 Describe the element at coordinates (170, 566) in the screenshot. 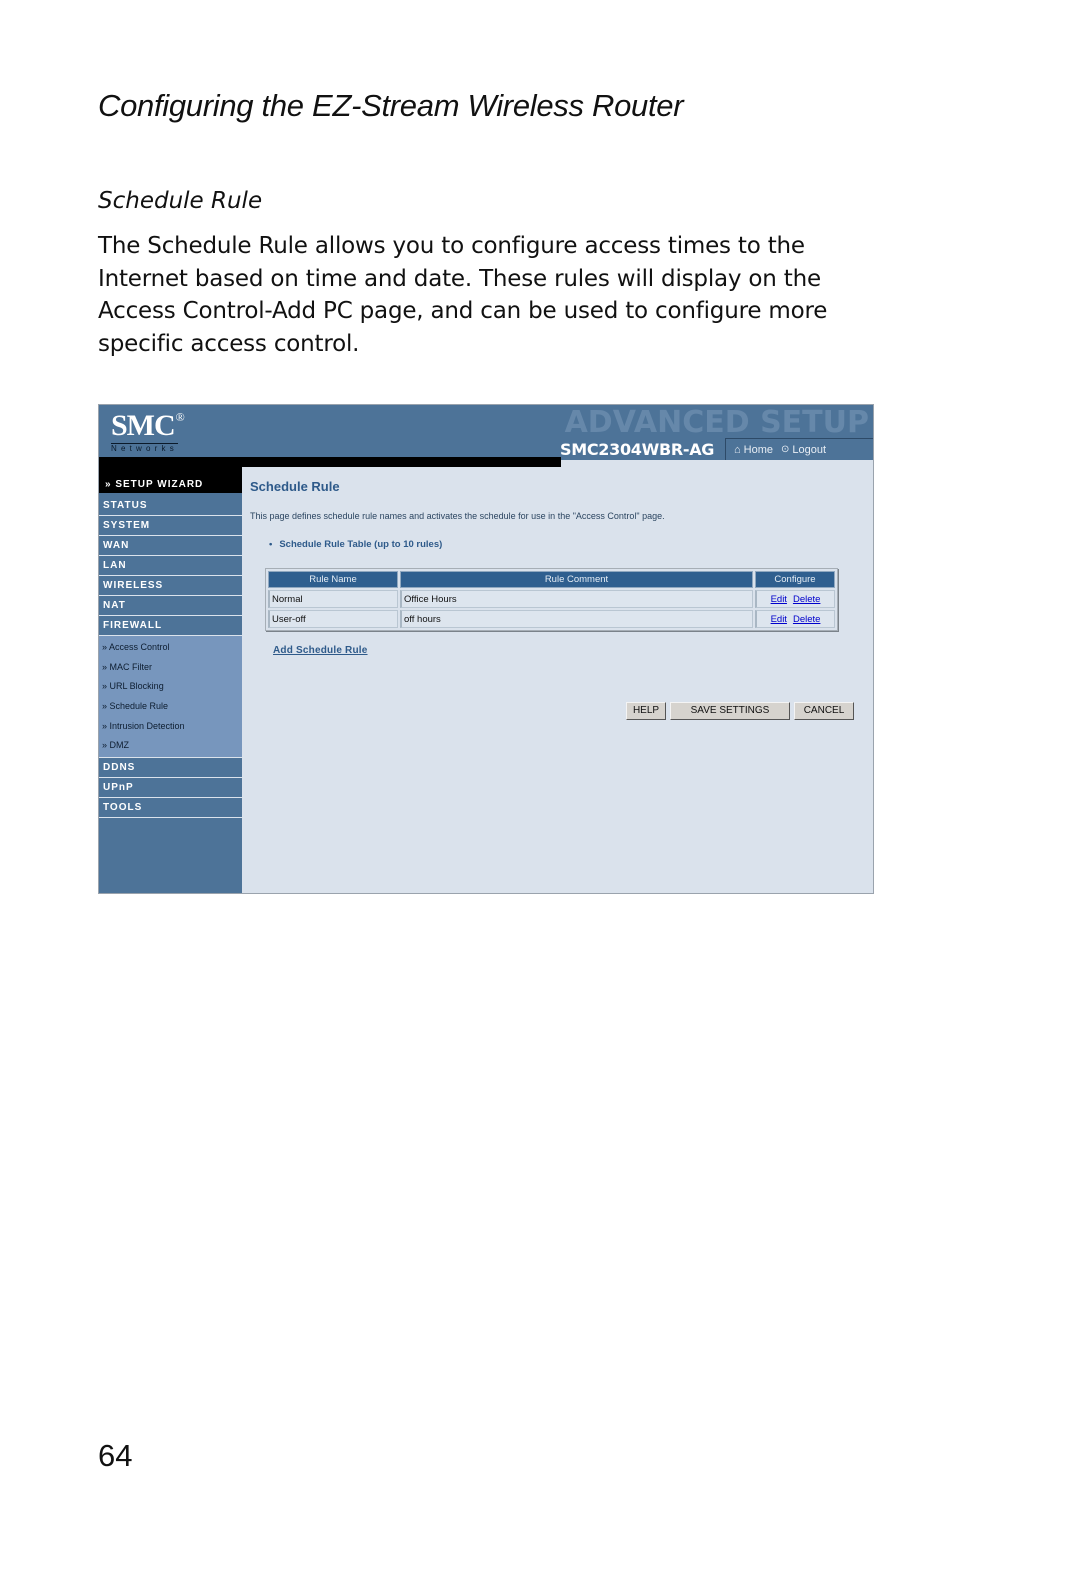

I see `sidebar-item-lan: LAN` at that location.